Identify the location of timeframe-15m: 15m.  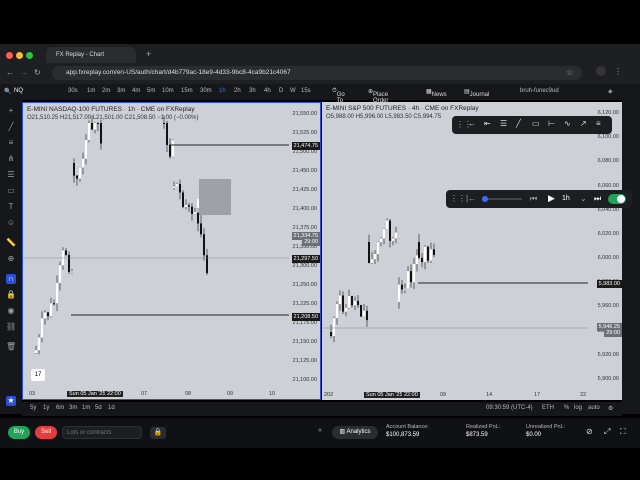
(187, 91).